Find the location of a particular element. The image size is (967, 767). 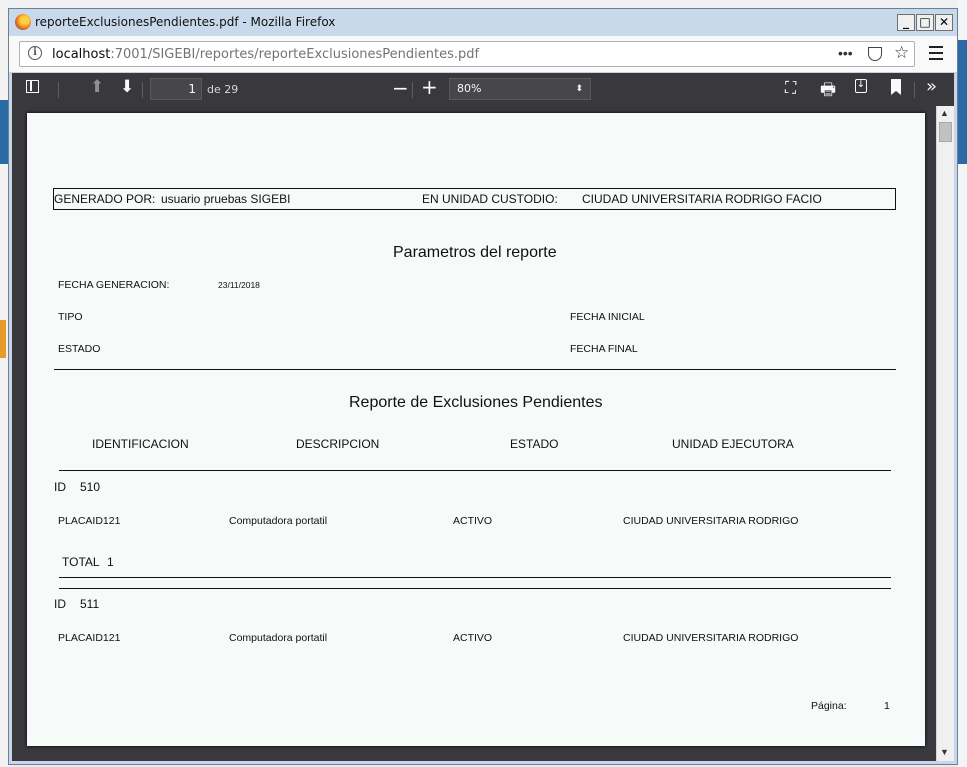

next-page-icon: ⬇ is located at coordinates (127, 87).